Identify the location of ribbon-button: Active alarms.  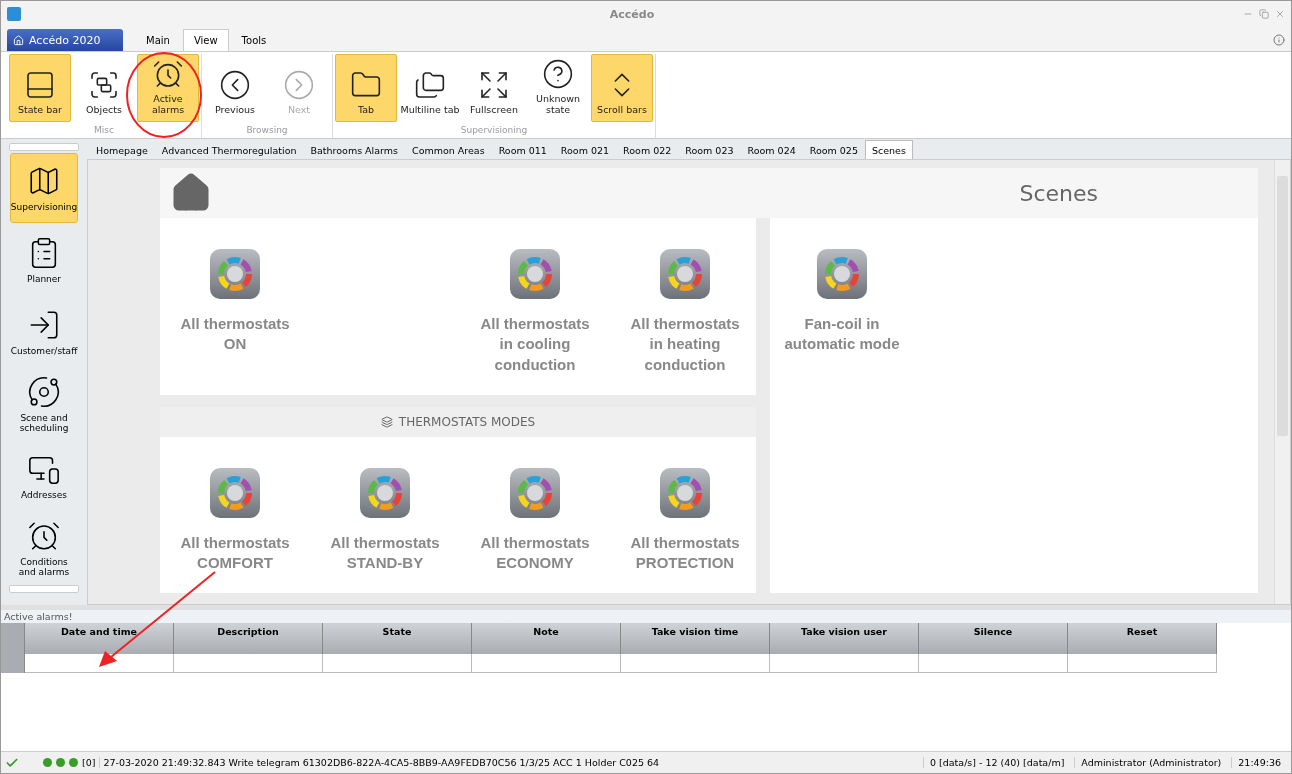
(168, 88).